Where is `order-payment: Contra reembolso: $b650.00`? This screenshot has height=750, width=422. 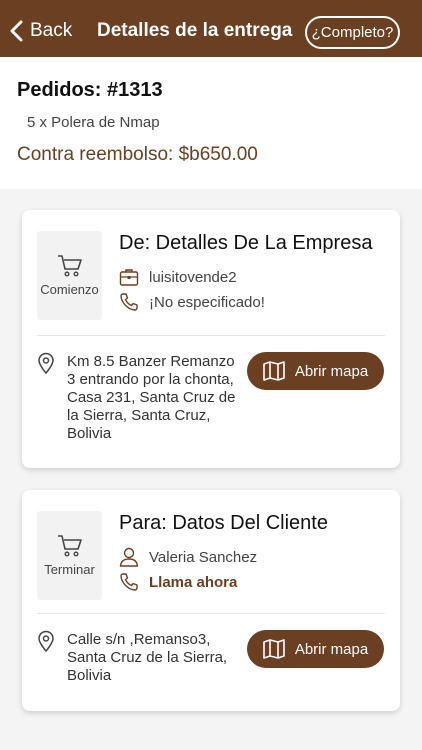 order-payment: Contra reembolso: $b650.00 is located at coordinates (137, 154).